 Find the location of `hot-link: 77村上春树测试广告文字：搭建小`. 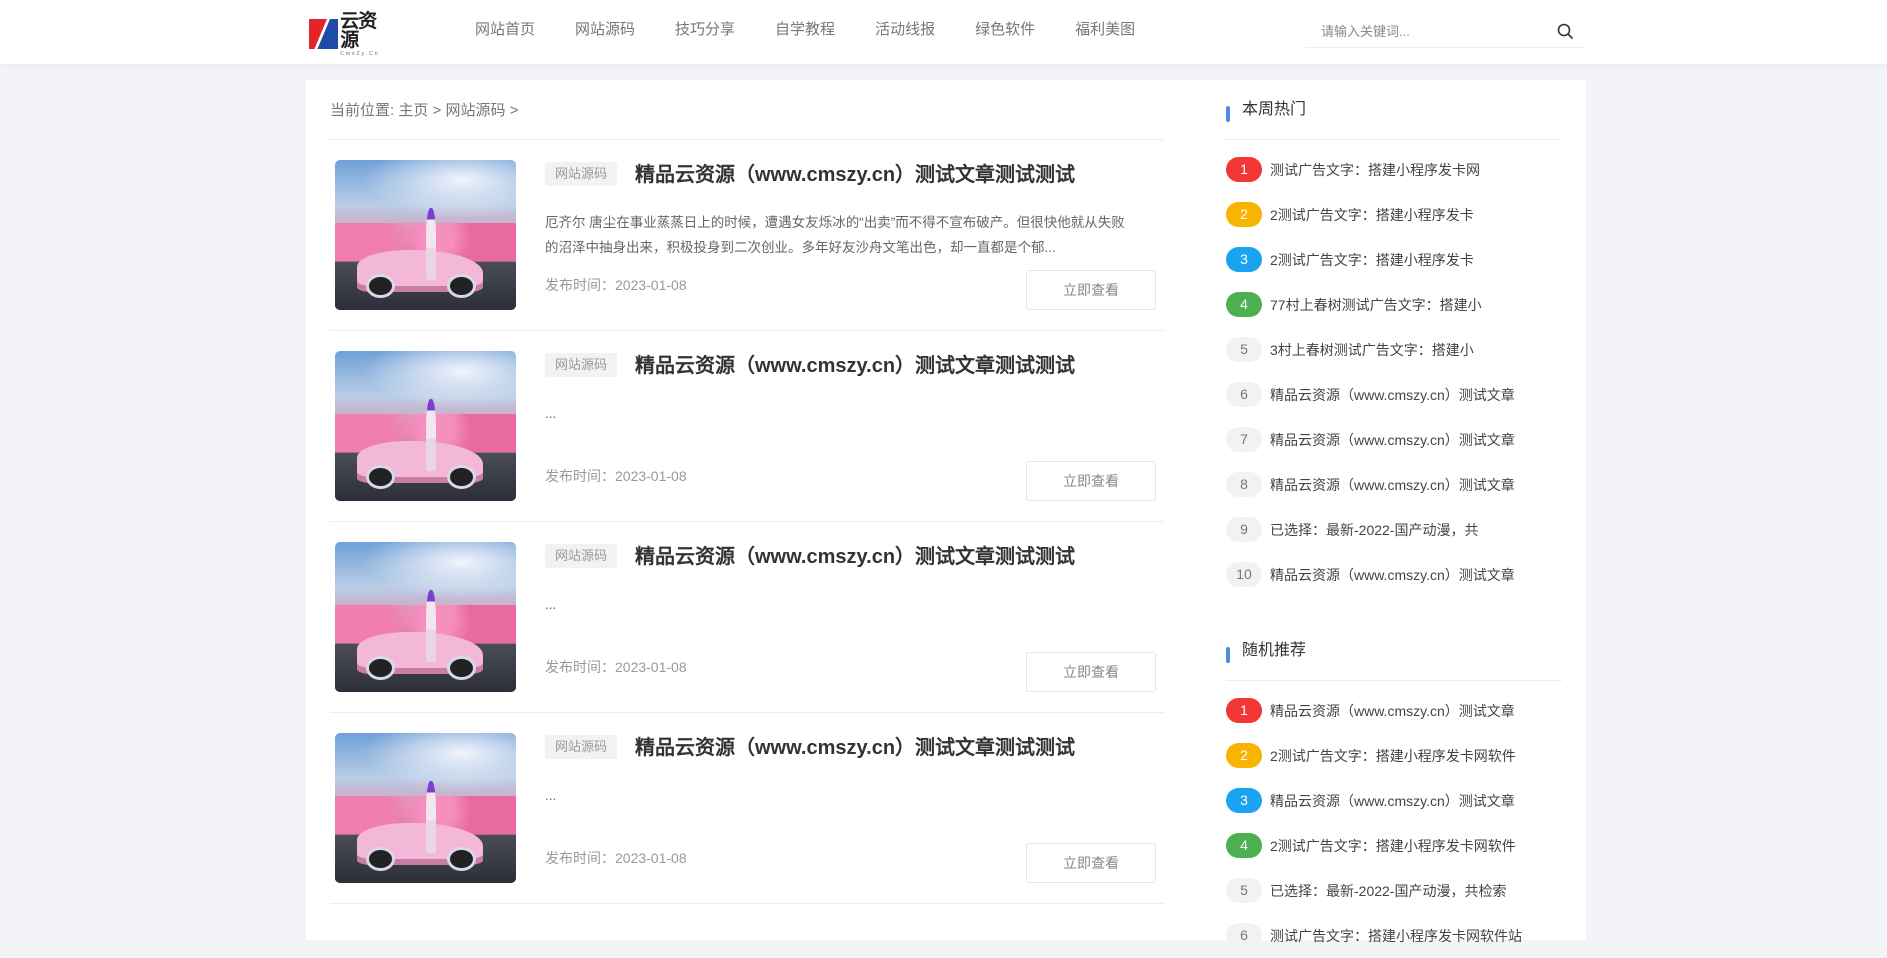

hot-link: 77村上春树测试广告文字：搭建小 is located at coordinates (1376, 305).